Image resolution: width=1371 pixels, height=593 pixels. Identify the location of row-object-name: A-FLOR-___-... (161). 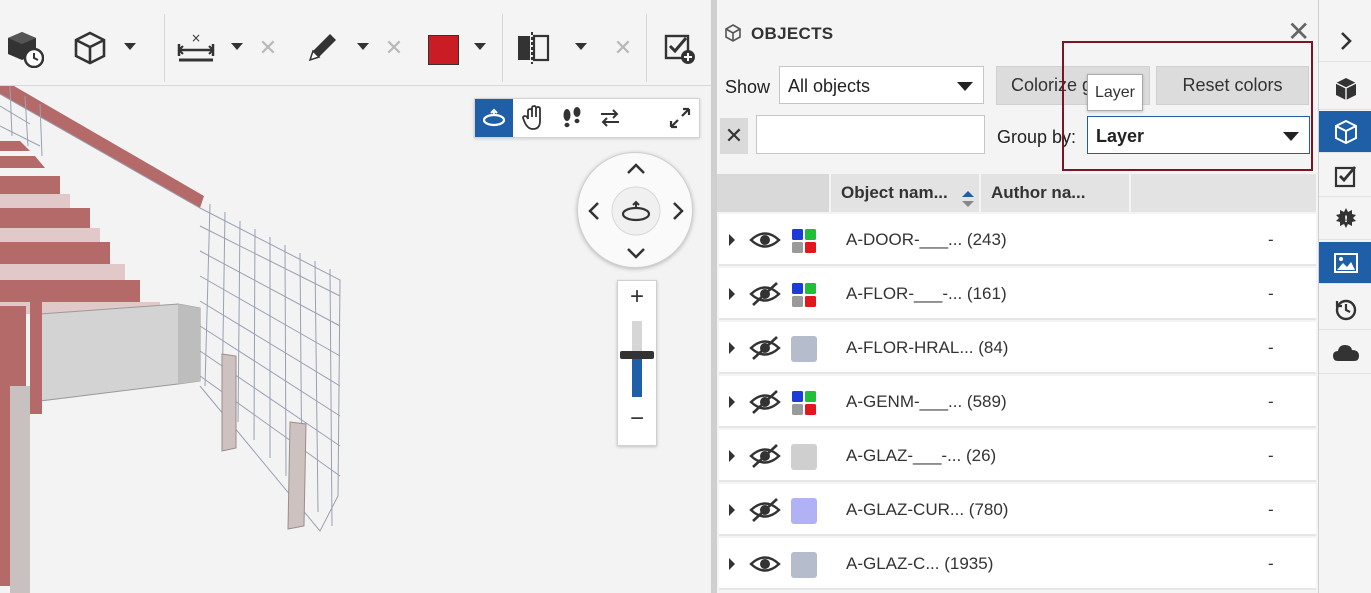
(926, 293).